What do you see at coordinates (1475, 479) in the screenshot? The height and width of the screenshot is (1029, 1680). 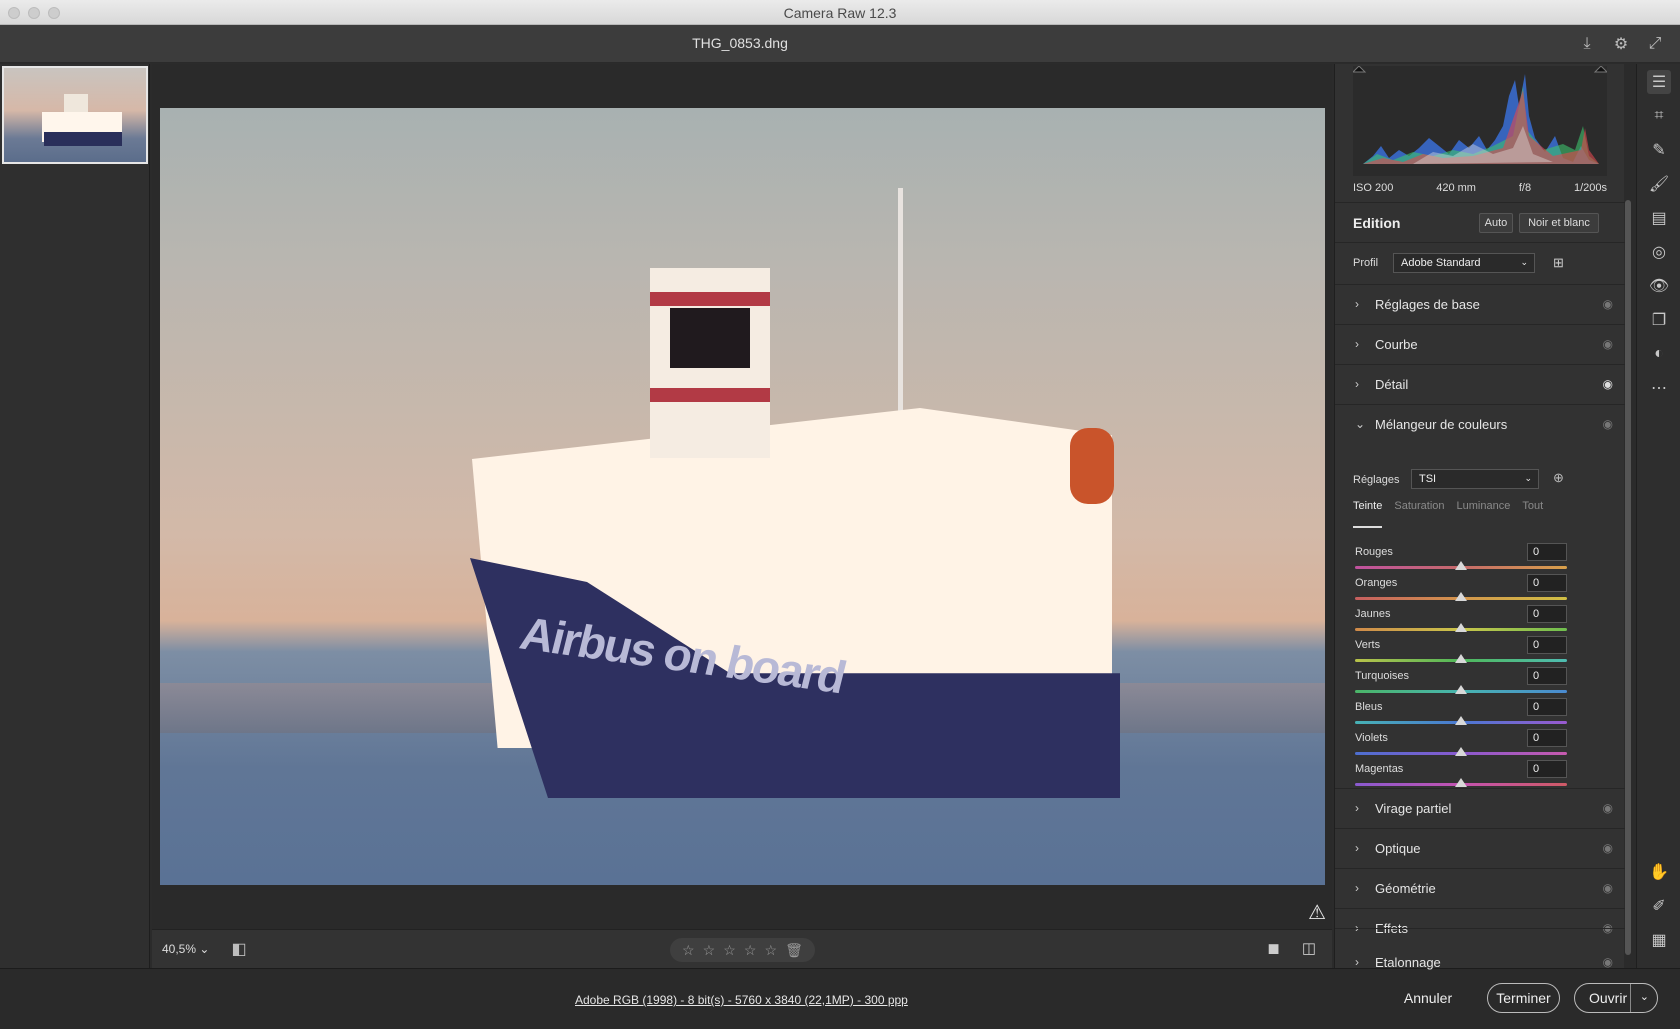 I see `adjust-select: TSI ⌄` at bounding box center [1475, 479].